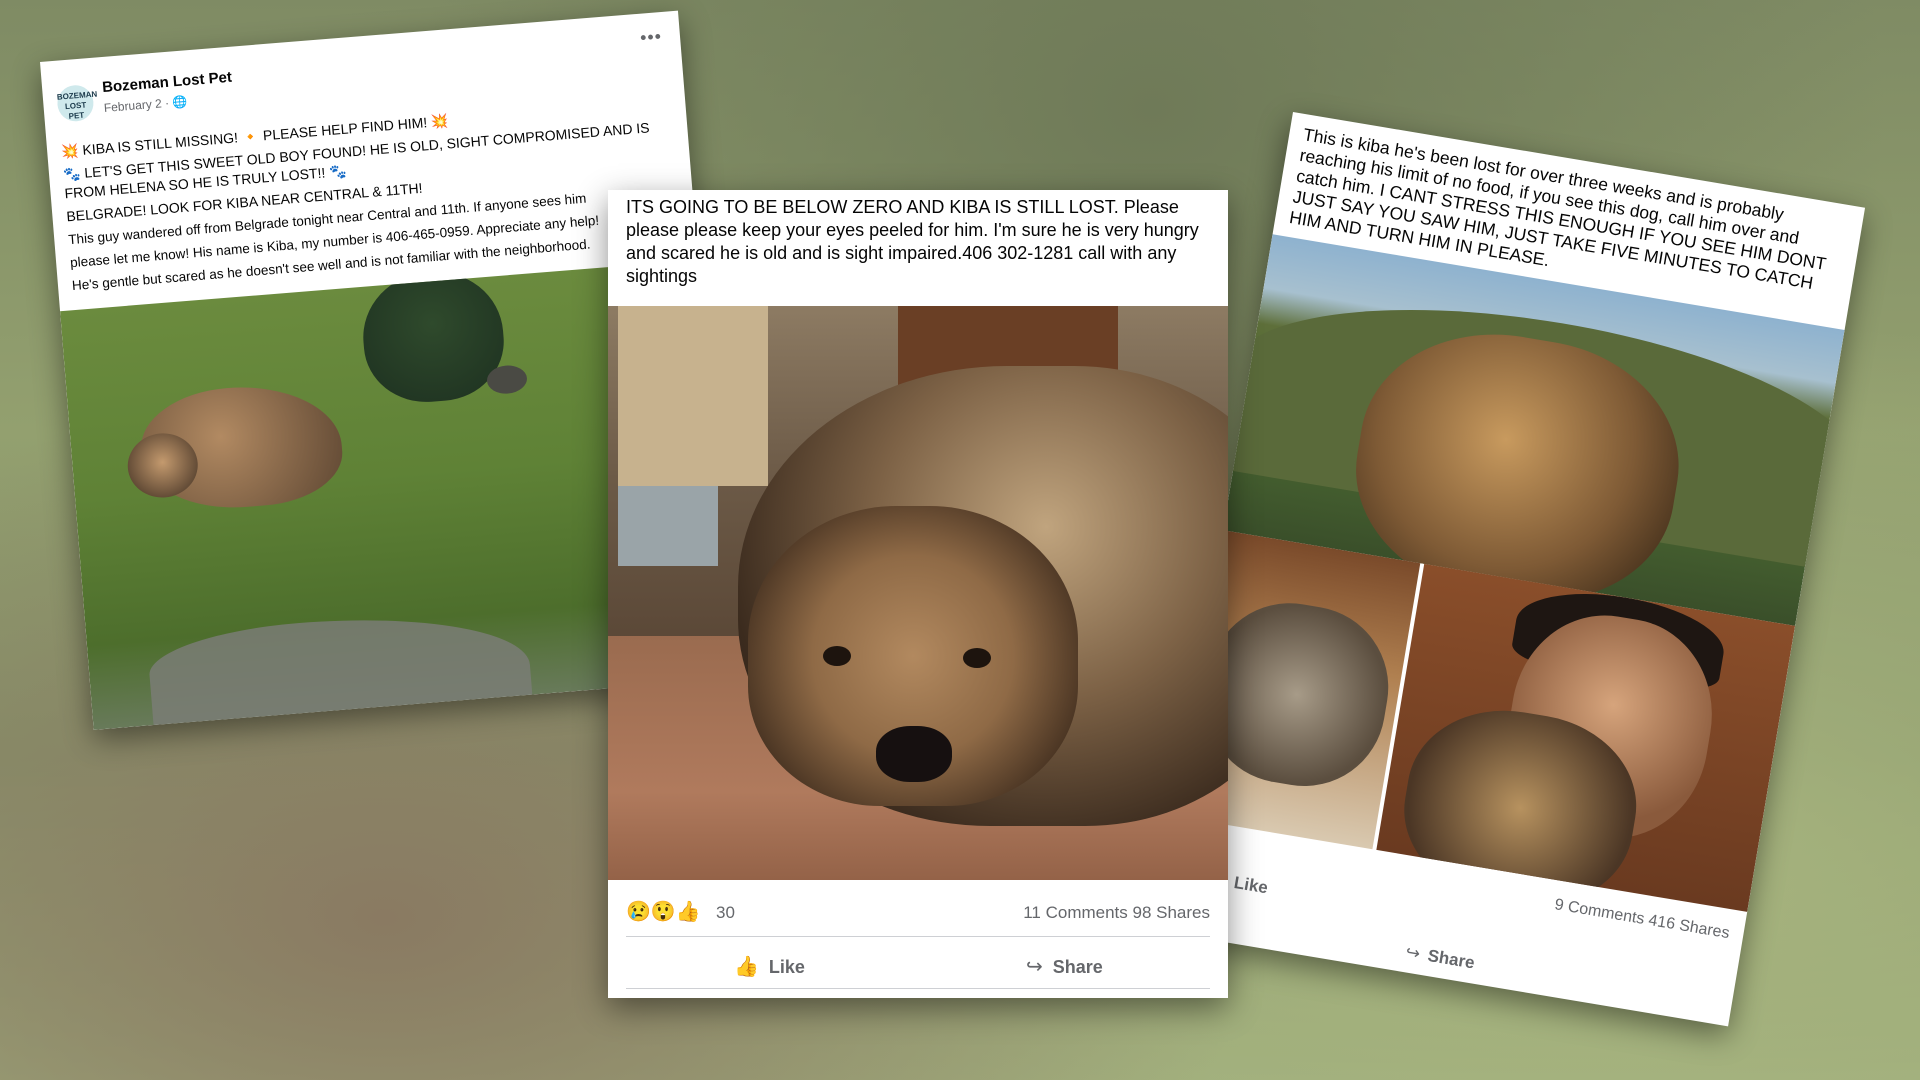 The image size is (1920, 1080). What do you see at coordinates (914, 754) in the screenshot?
I see `dog-nose` at bounding box center [914, 754].